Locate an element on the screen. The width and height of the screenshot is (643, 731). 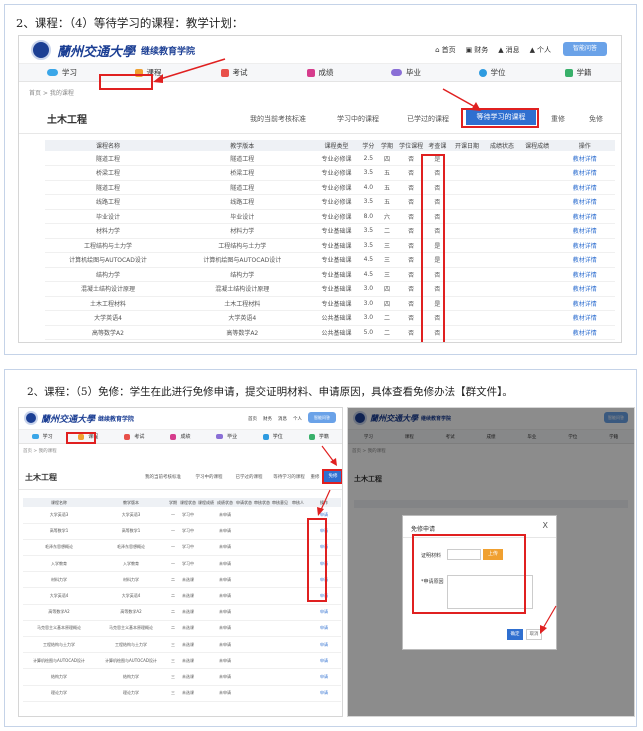
top-link-home: 首页 is located at coordinates (252, 419).